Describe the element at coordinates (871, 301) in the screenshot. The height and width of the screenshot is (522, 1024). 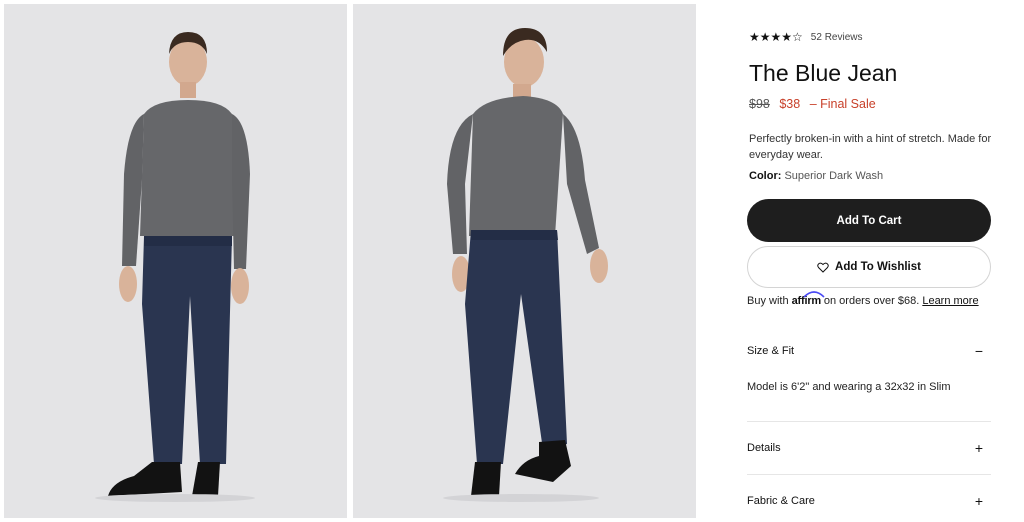
I see `affirm-suffix: on orders over $68.` at that location.